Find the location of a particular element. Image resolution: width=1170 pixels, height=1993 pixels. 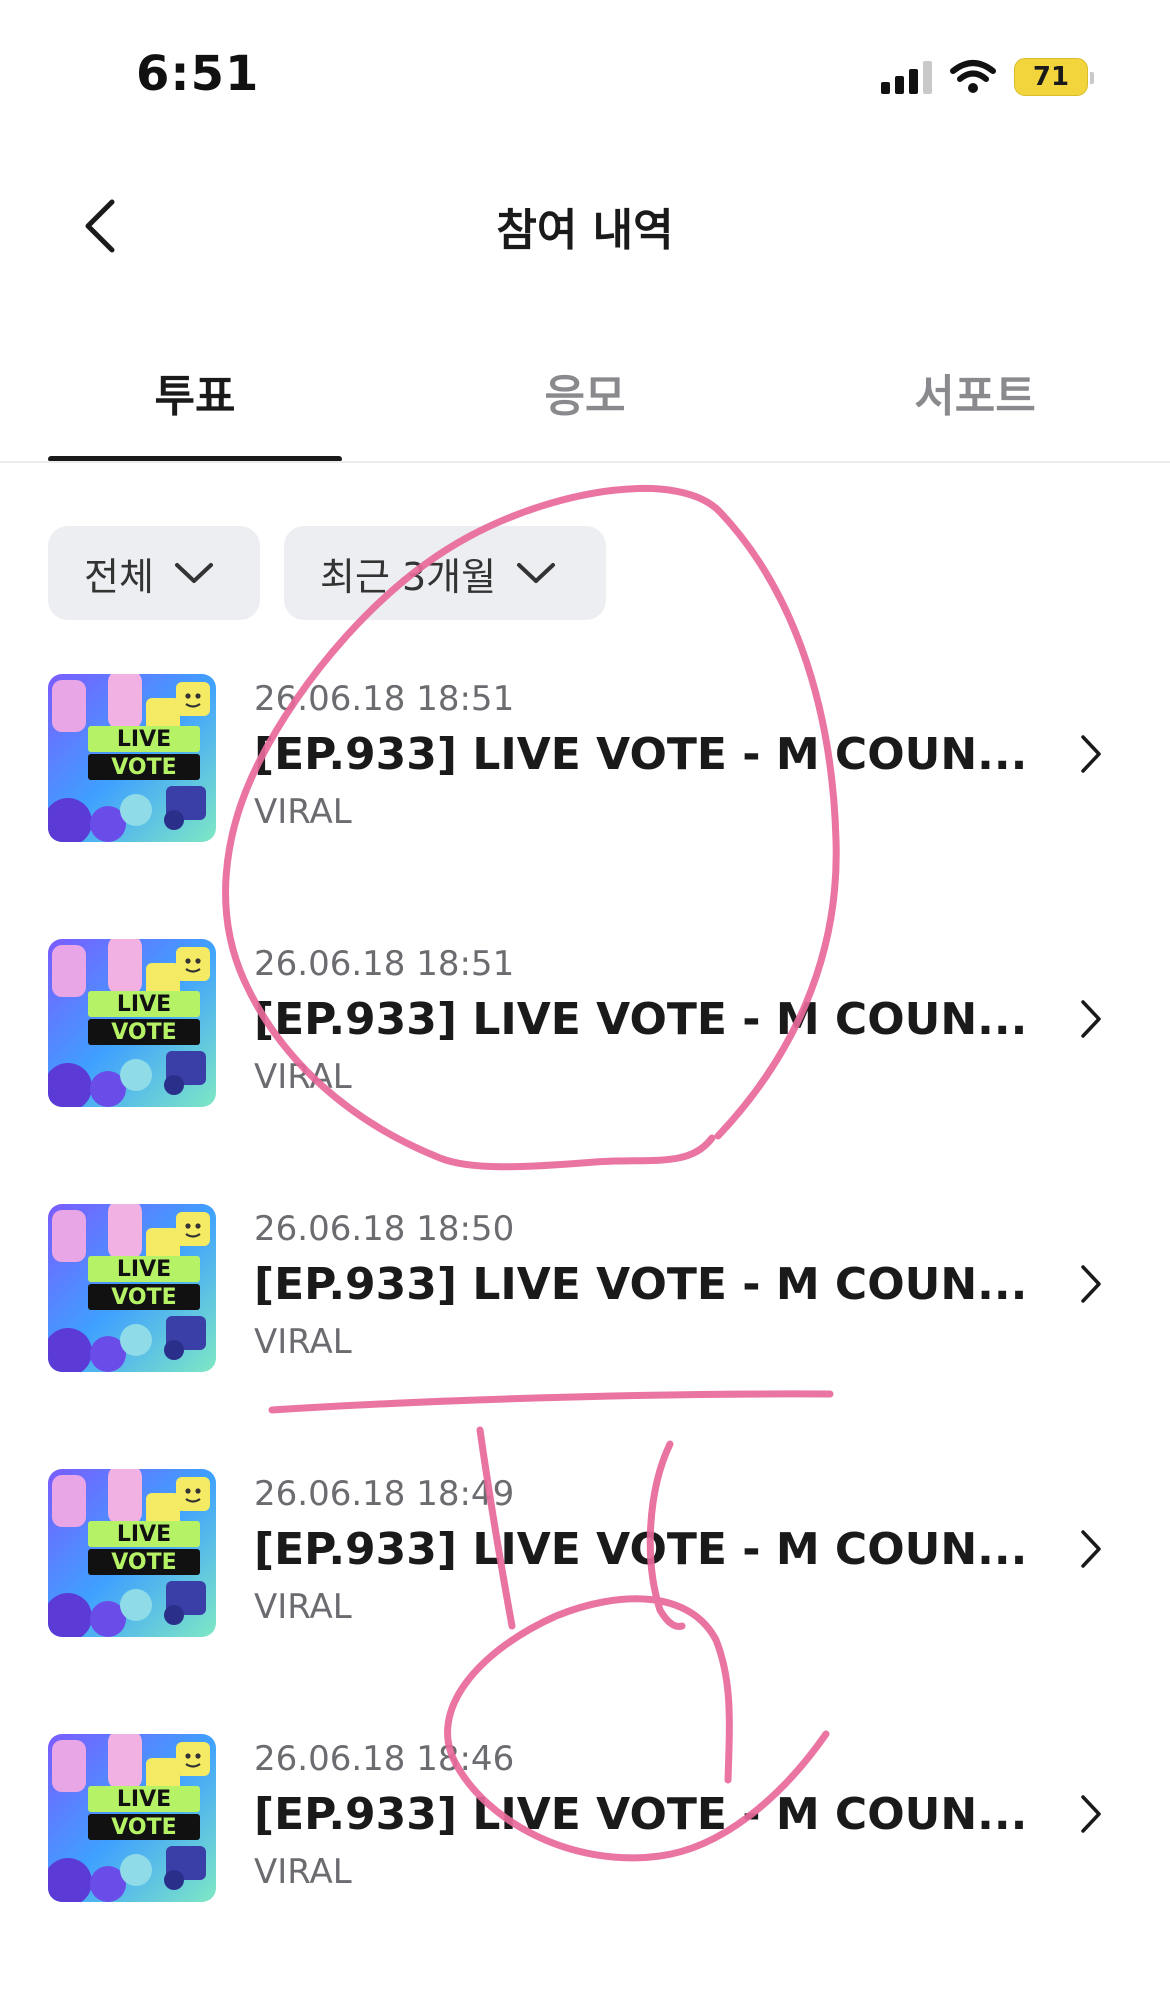

tab-vote: 투표 is located at coordinates (195, 401).